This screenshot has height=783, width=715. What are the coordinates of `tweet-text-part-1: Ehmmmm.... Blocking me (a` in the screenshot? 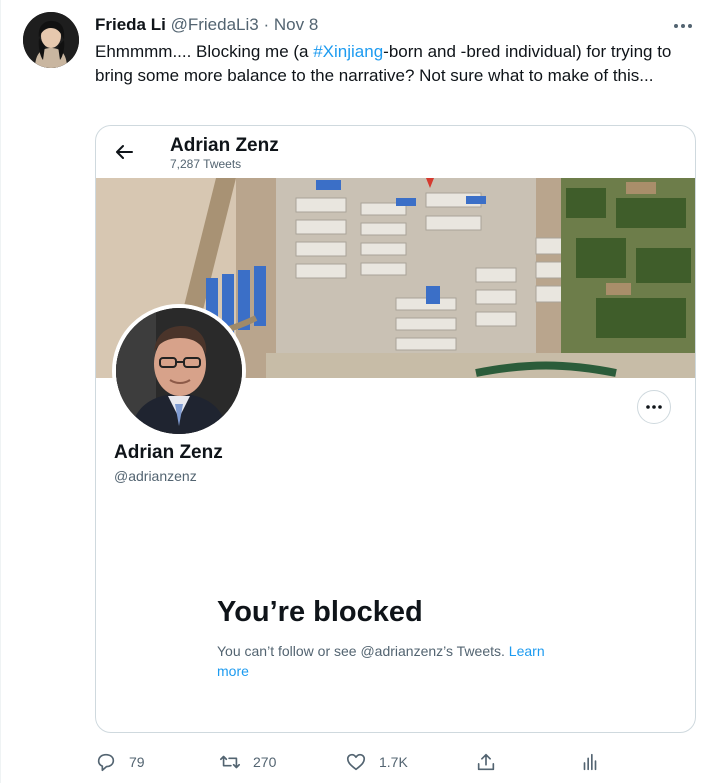 It's located at (204, 51).